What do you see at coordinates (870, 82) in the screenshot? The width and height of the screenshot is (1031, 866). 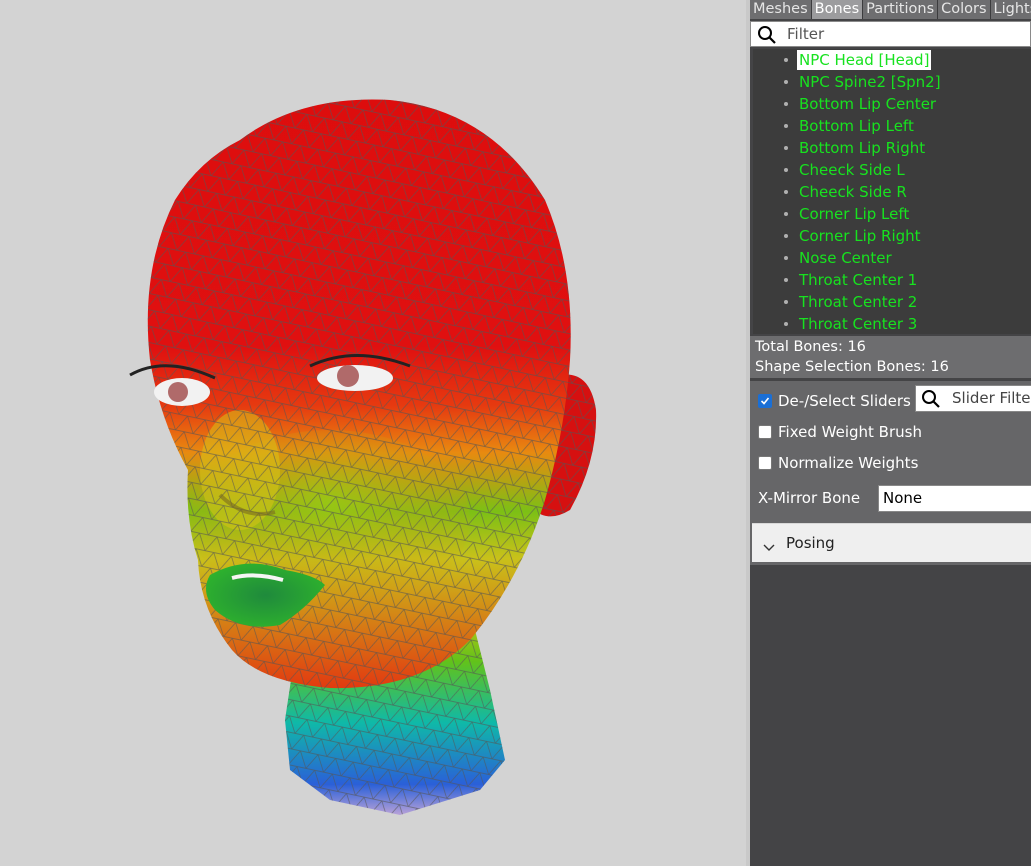 I see `bone-label: NPC Spine2 [Spn2]` at bounding box center [870, 82].